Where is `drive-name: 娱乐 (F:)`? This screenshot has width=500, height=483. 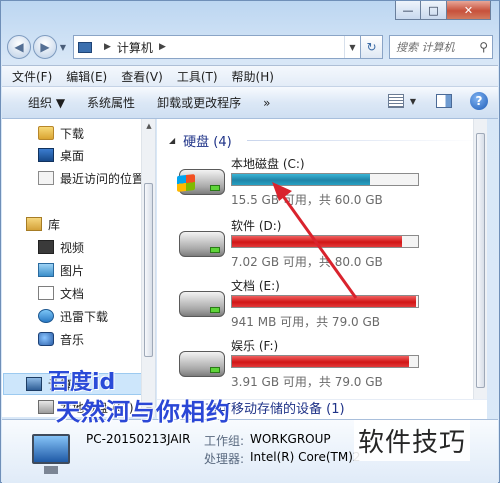 drive-name: 娱乐 (F:) is located at coordinates (255, 346).